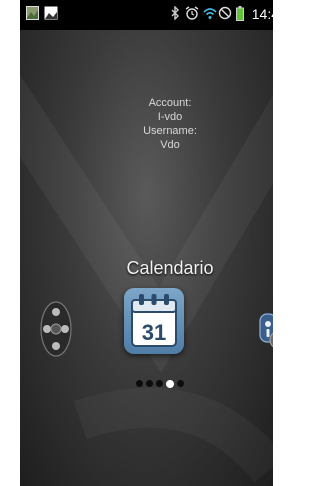  Describe the element at coordinates (170, 124) in the screenshot. I see `account-info: Account: I-vdo Username: Vdo` at that location.